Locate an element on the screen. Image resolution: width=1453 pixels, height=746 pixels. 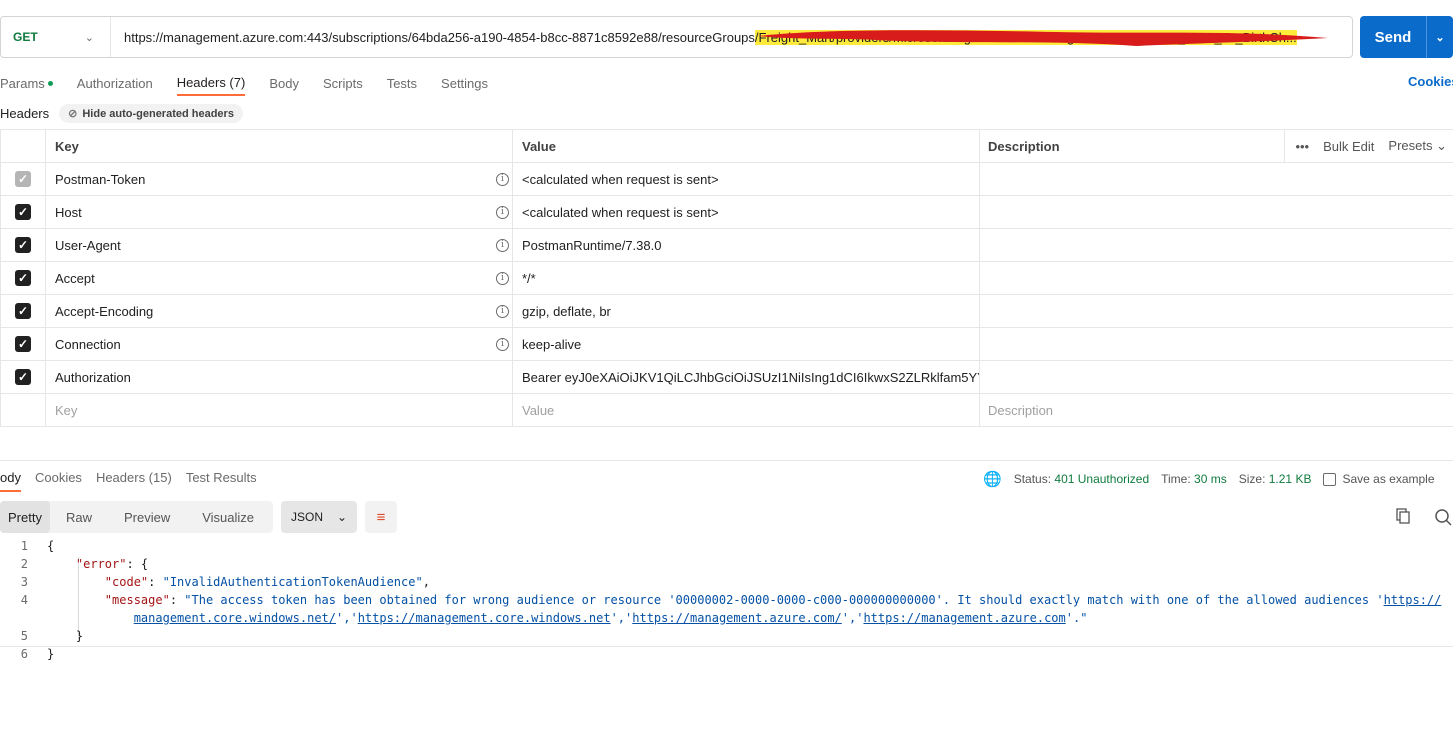
hide-auto-headers-button: ⊘ Hide auto-generated headers is located at coordinates (151, 113).